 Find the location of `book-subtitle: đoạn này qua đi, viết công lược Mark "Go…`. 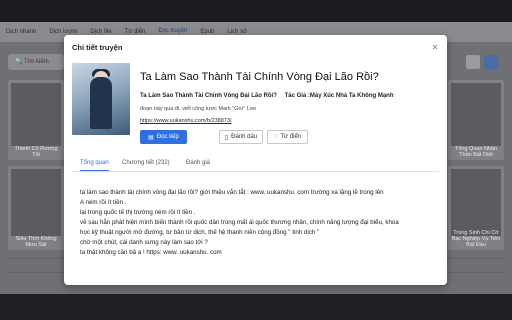

book-subtitle: đoạn này qua đi, viết công lược Mark "Go… is located at coordinates (198, 109).